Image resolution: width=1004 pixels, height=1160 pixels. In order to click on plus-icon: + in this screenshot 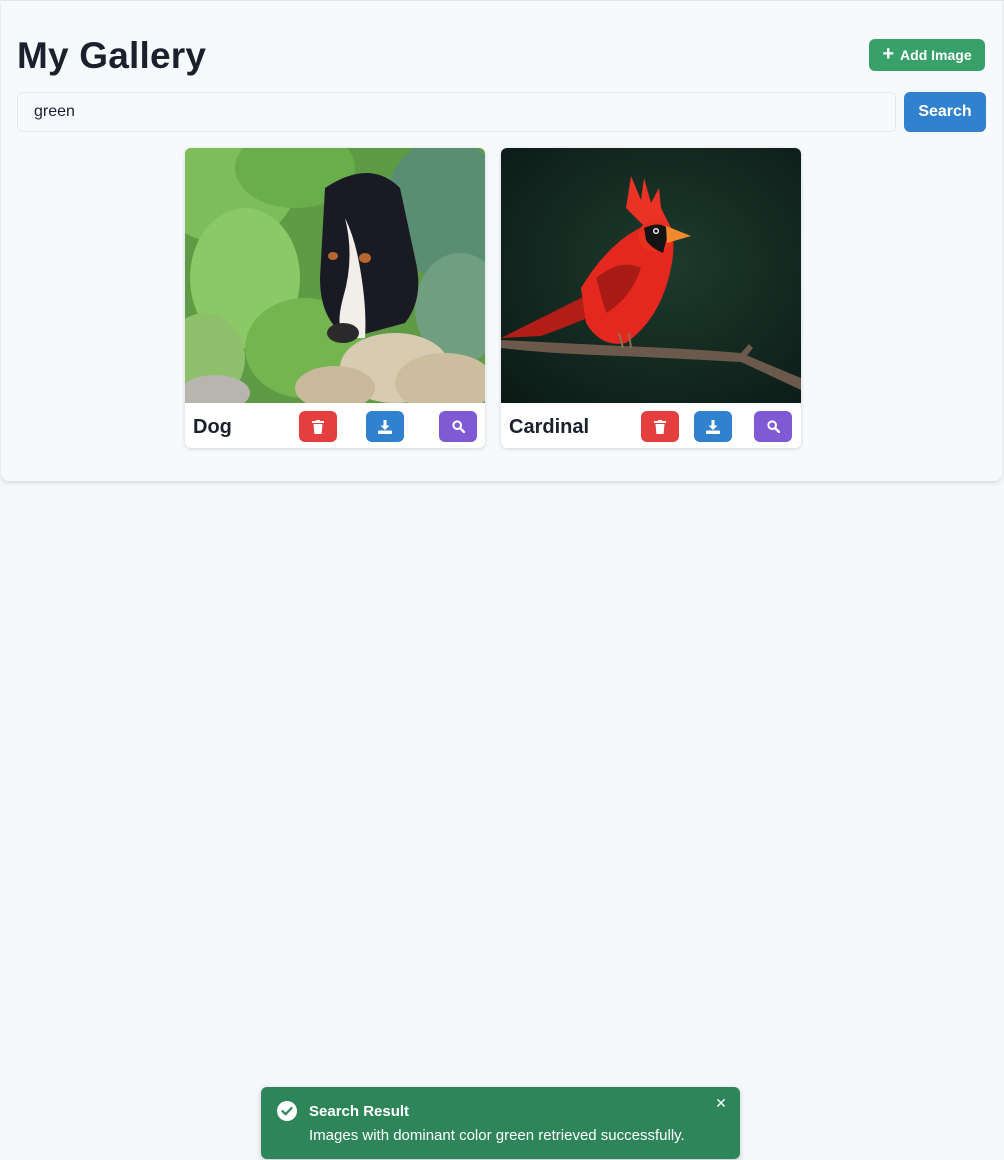, I will do `click(888, 54)`.